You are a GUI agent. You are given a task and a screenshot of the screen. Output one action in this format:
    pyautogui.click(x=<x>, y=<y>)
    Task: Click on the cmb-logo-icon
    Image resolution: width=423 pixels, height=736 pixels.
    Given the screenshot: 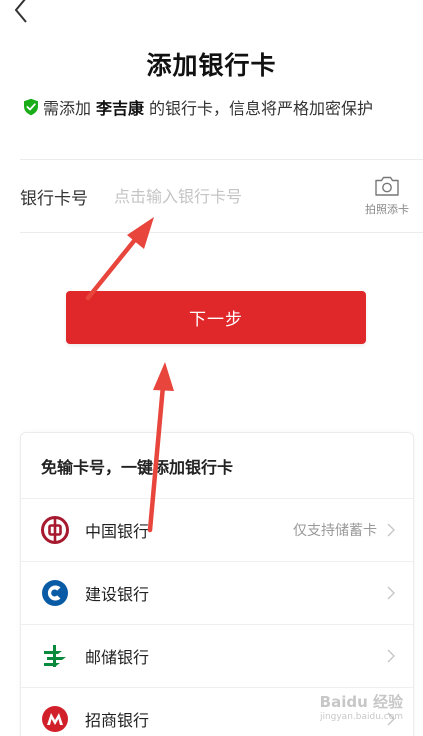 What is the action you would take?
    pyautogui.click(x=55, y=719)
    